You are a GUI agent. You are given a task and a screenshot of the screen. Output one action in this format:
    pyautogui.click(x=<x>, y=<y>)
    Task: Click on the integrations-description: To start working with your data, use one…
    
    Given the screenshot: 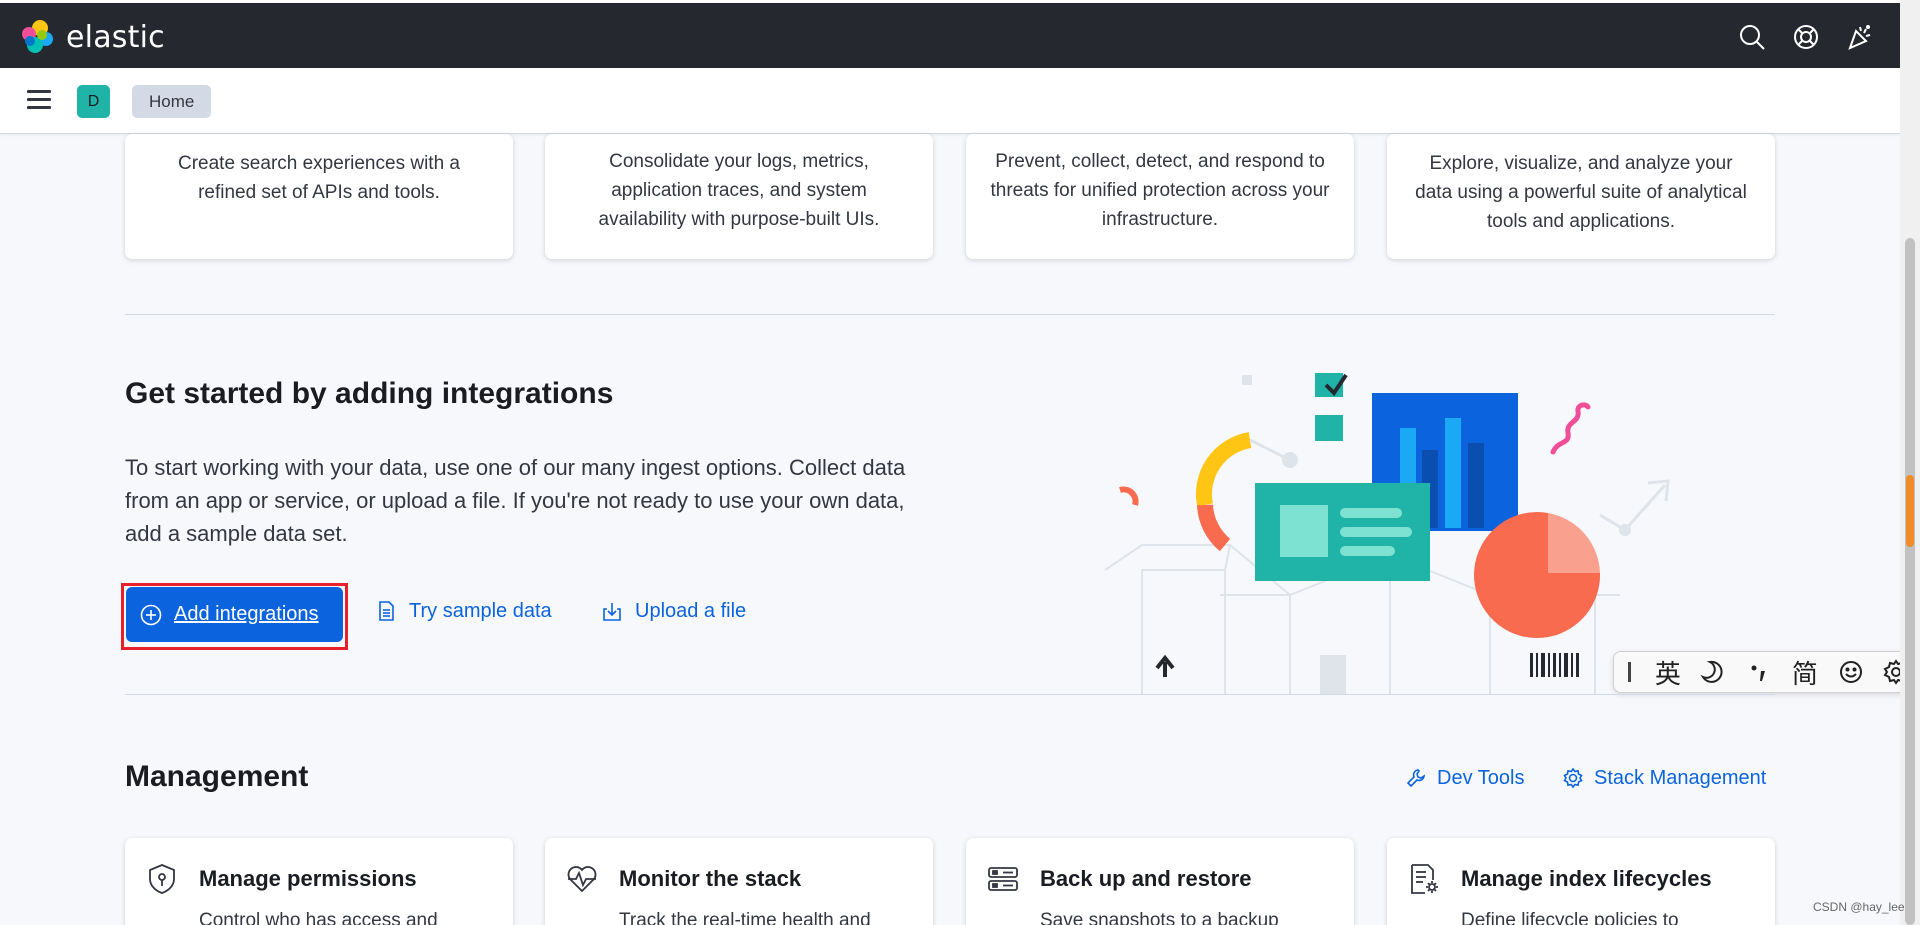 What is the action you would take?
    pyautogui.click(x=515, y=500)
    